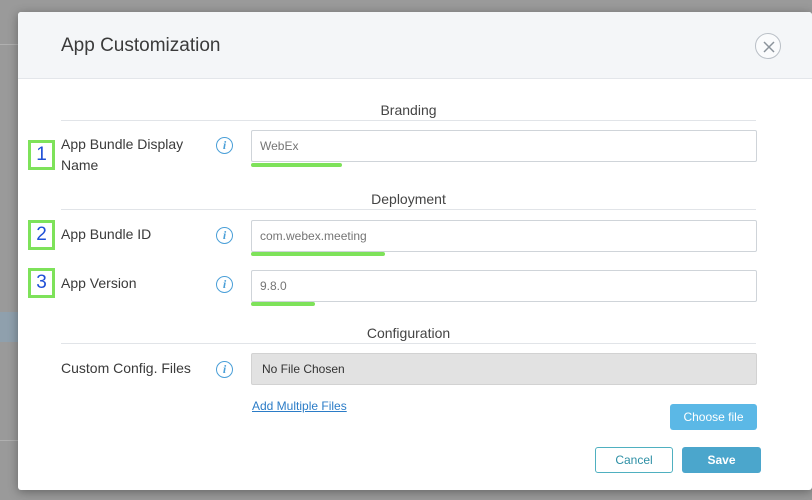  What do you see at coordinates (504, 236) in the screenshot?
I see `app-bundle-id-input` at bounding box center [504, 236].